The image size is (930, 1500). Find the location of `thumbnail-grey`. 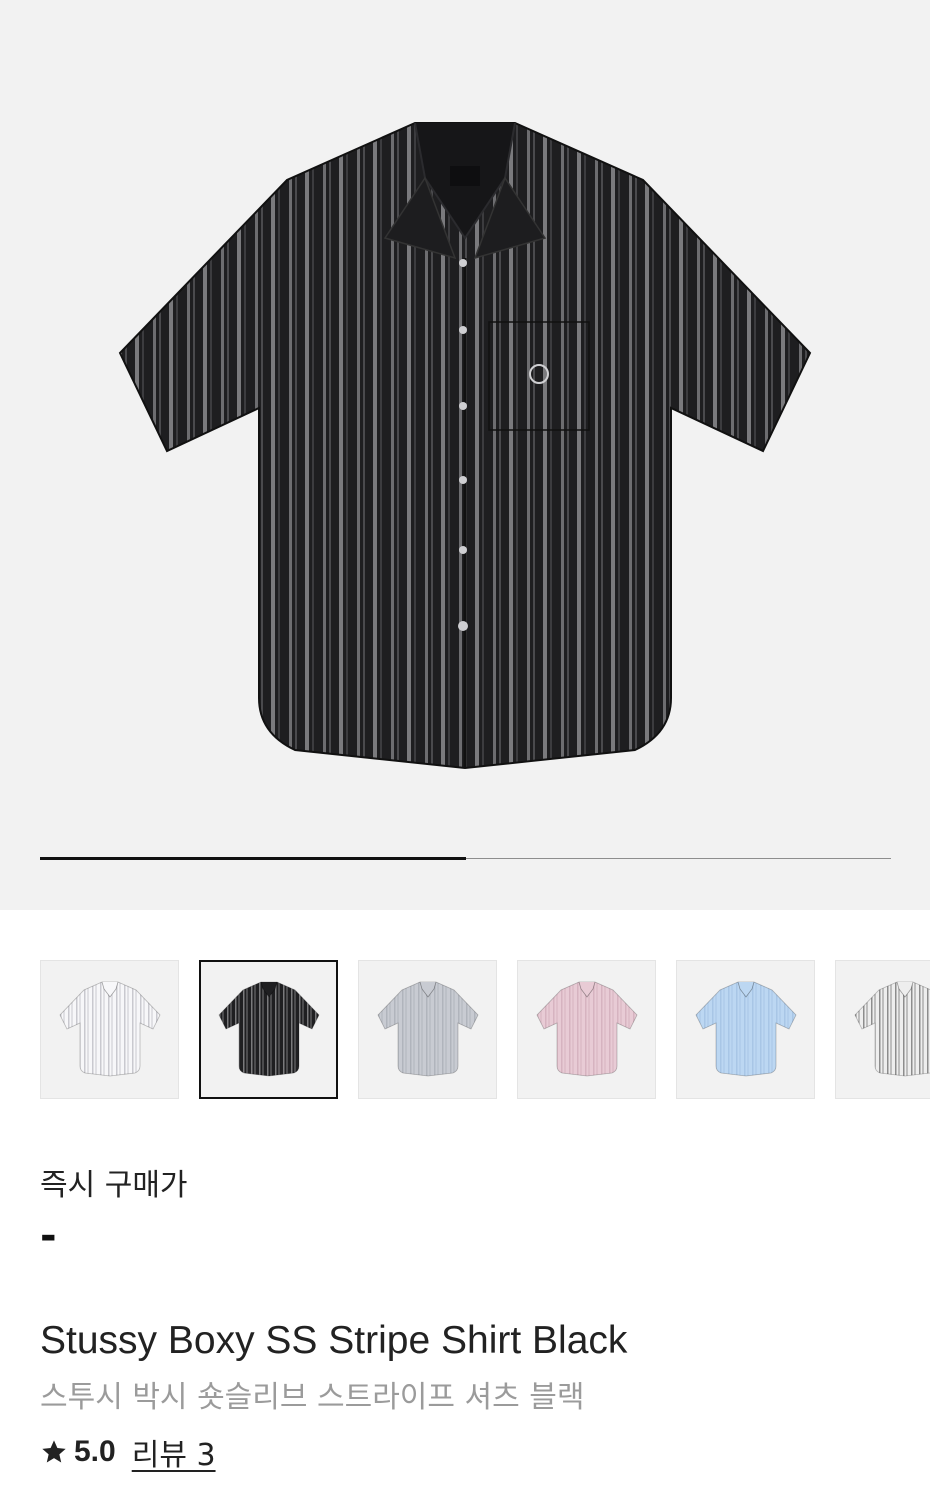

thumbnail-grey is located at coordinates (427, 1029).